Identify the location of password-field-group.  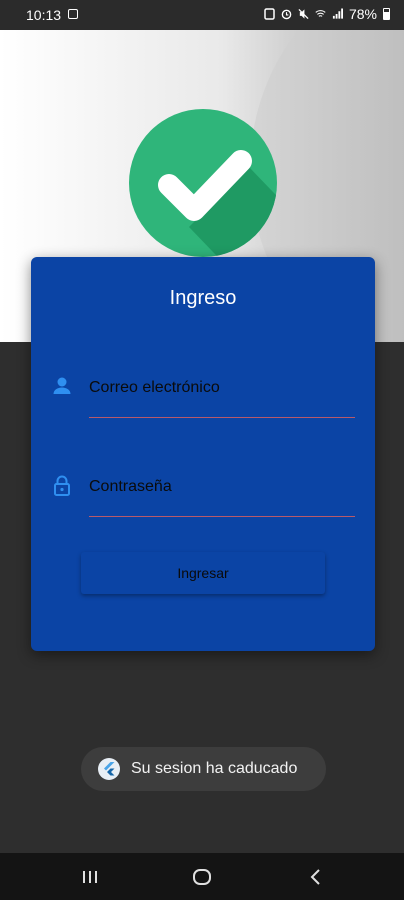
(203, 494).